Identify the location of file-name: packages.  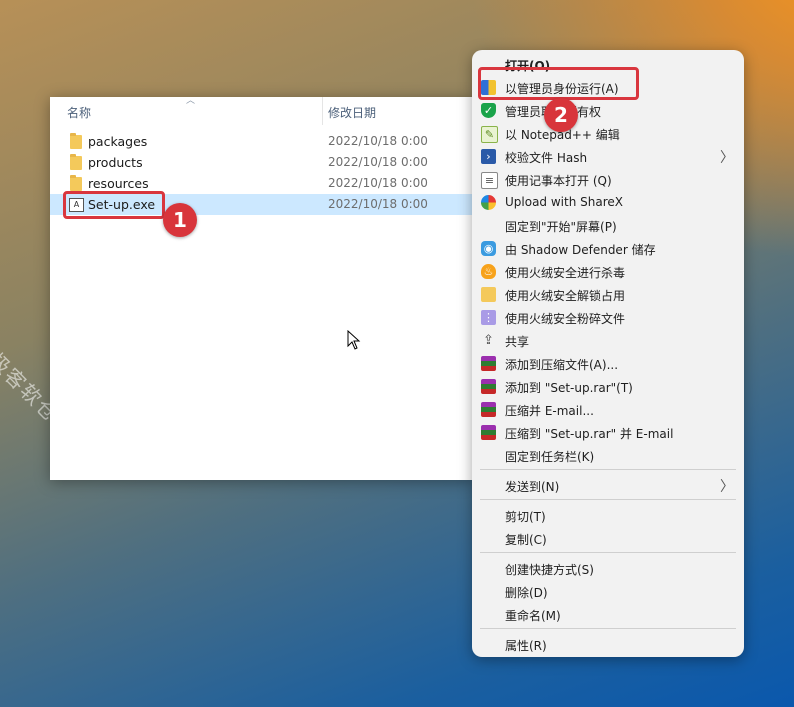
(118, 141).